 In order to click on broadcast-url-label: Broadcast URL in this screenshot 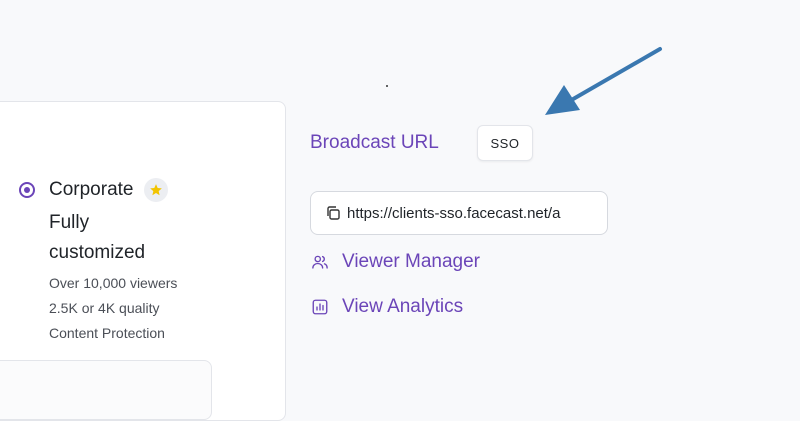, I will do `click(374, 142)`.